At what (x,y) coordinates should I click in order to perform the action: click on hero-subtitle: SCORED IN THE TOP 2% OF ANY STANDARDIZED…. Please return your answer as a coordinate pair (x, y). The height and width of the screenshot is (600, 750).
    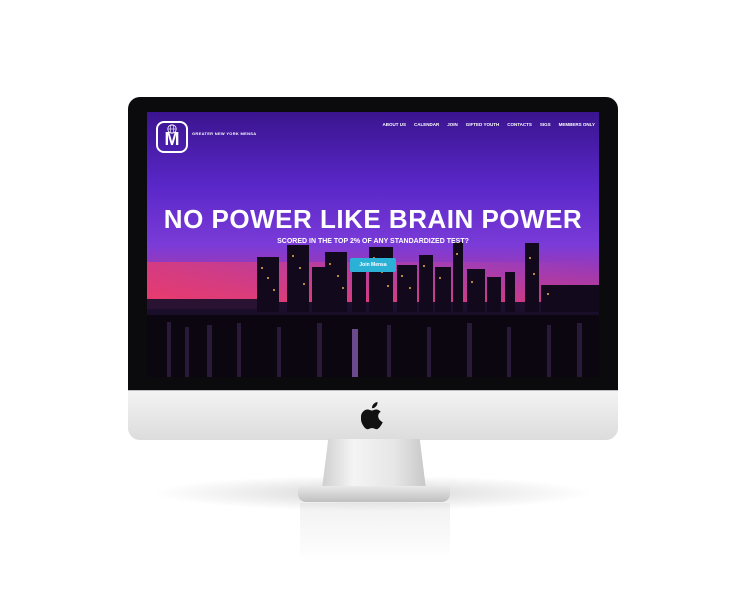
    Looking at the image, I should click on (373, 241).